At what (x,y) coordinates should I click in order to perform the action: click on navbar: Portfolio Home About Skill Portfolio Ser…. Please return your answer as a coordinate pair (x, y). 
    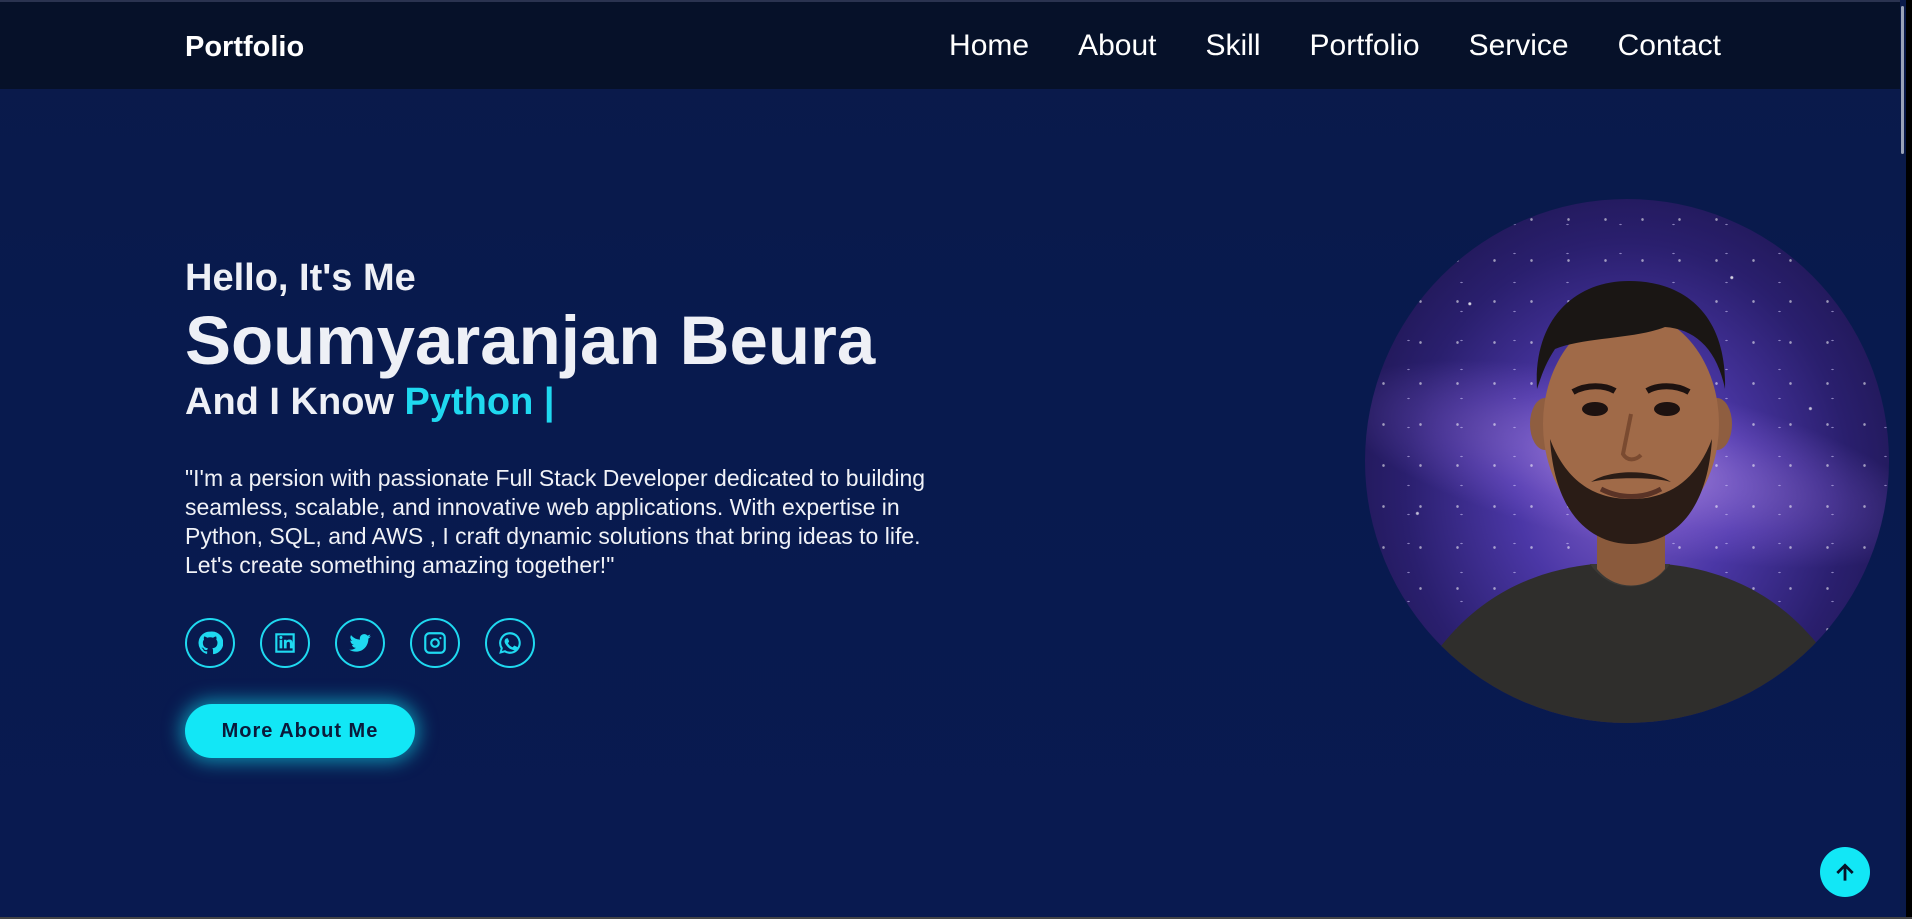
    Looking at the image, I should click on (953, 44).